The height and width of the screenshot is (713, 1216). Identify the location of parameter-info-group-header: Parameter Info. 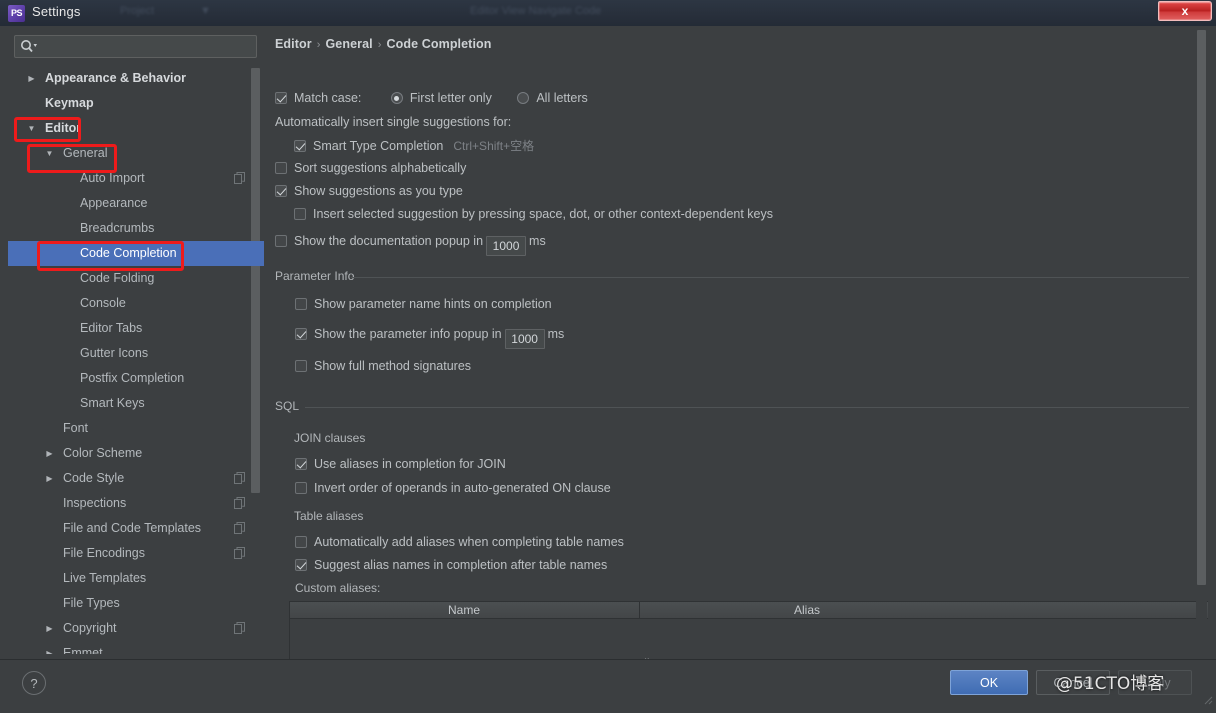
(737, 277).